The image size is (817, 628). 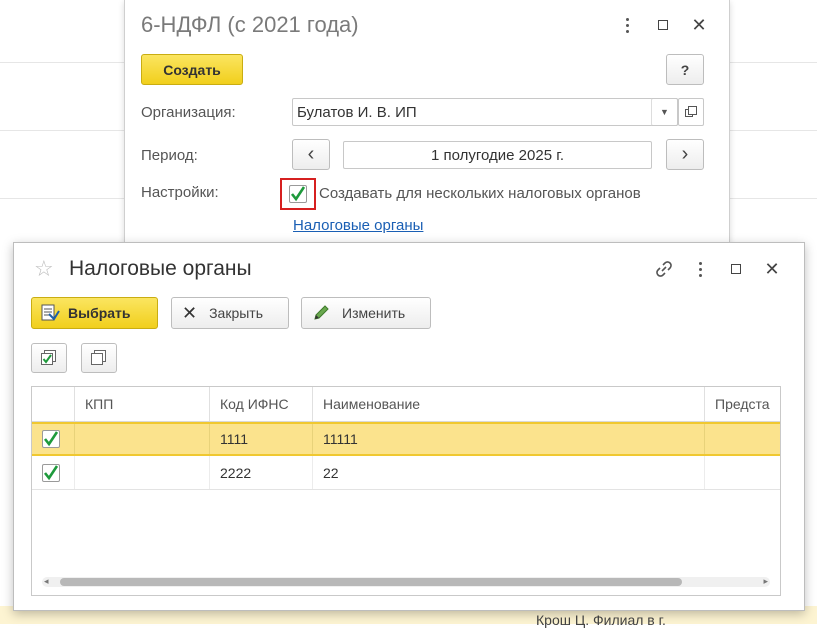 I want to click on table-row: 1111 11111, so click(x=406, y=439).